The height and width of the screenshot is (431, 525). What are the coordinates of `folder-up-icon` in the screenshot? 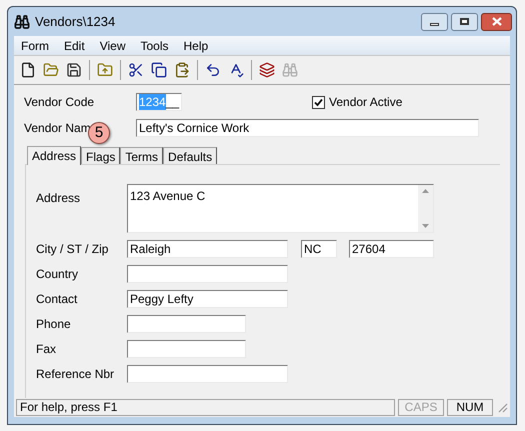 It's located at (105, 70).